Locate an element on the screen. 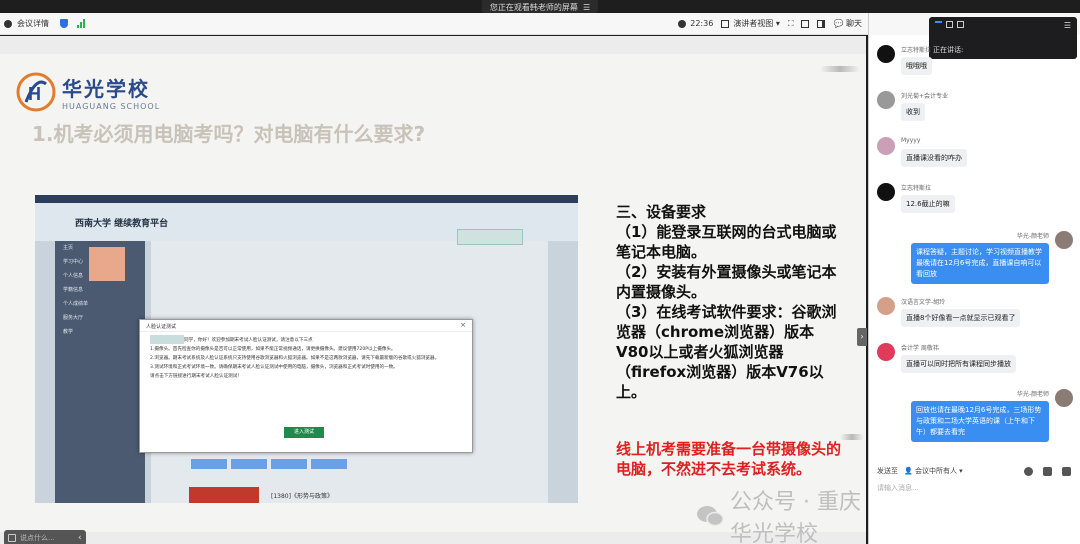 The image size is (1080, 544). school-logo-mark: H is located at coordinates (36, 92).